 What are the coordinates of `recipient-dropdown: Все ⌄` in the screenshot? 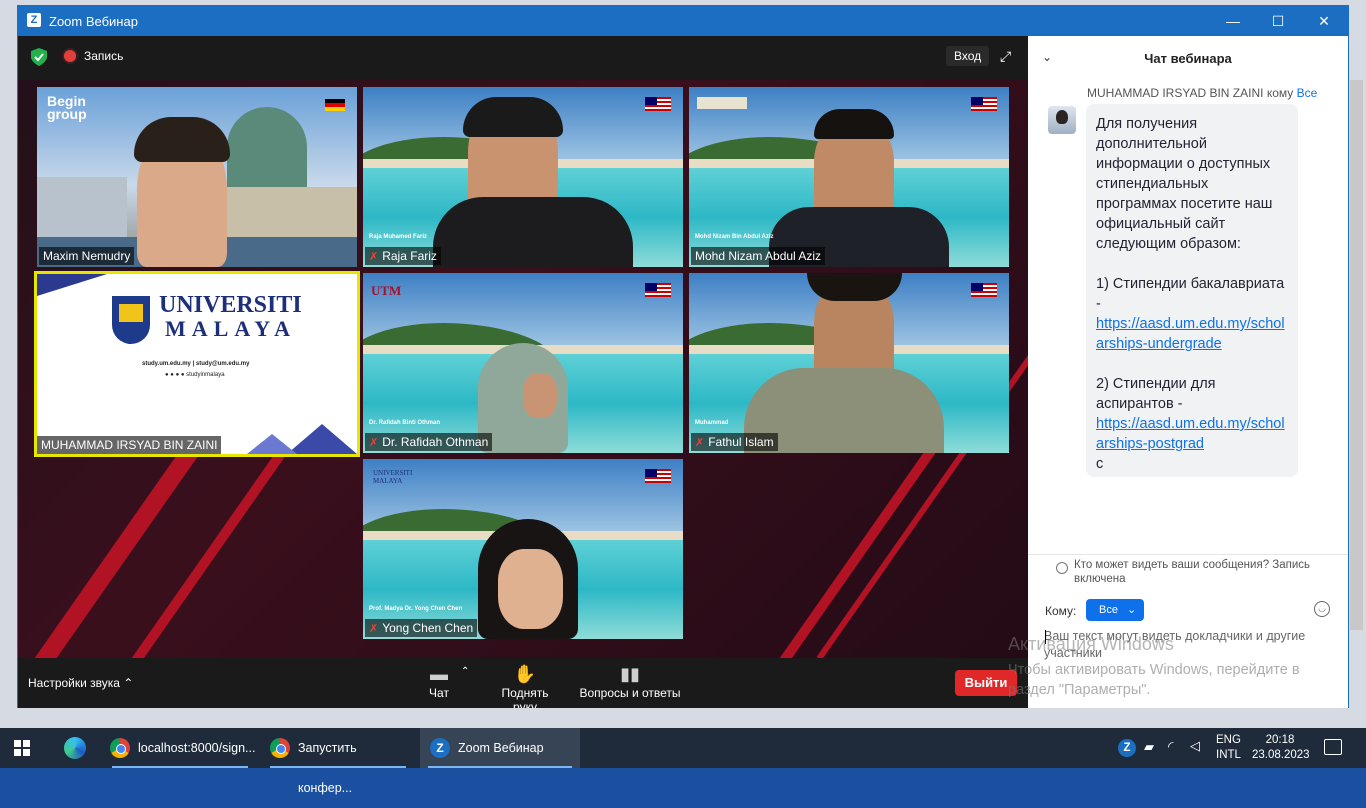 It's located at (1115, 610).